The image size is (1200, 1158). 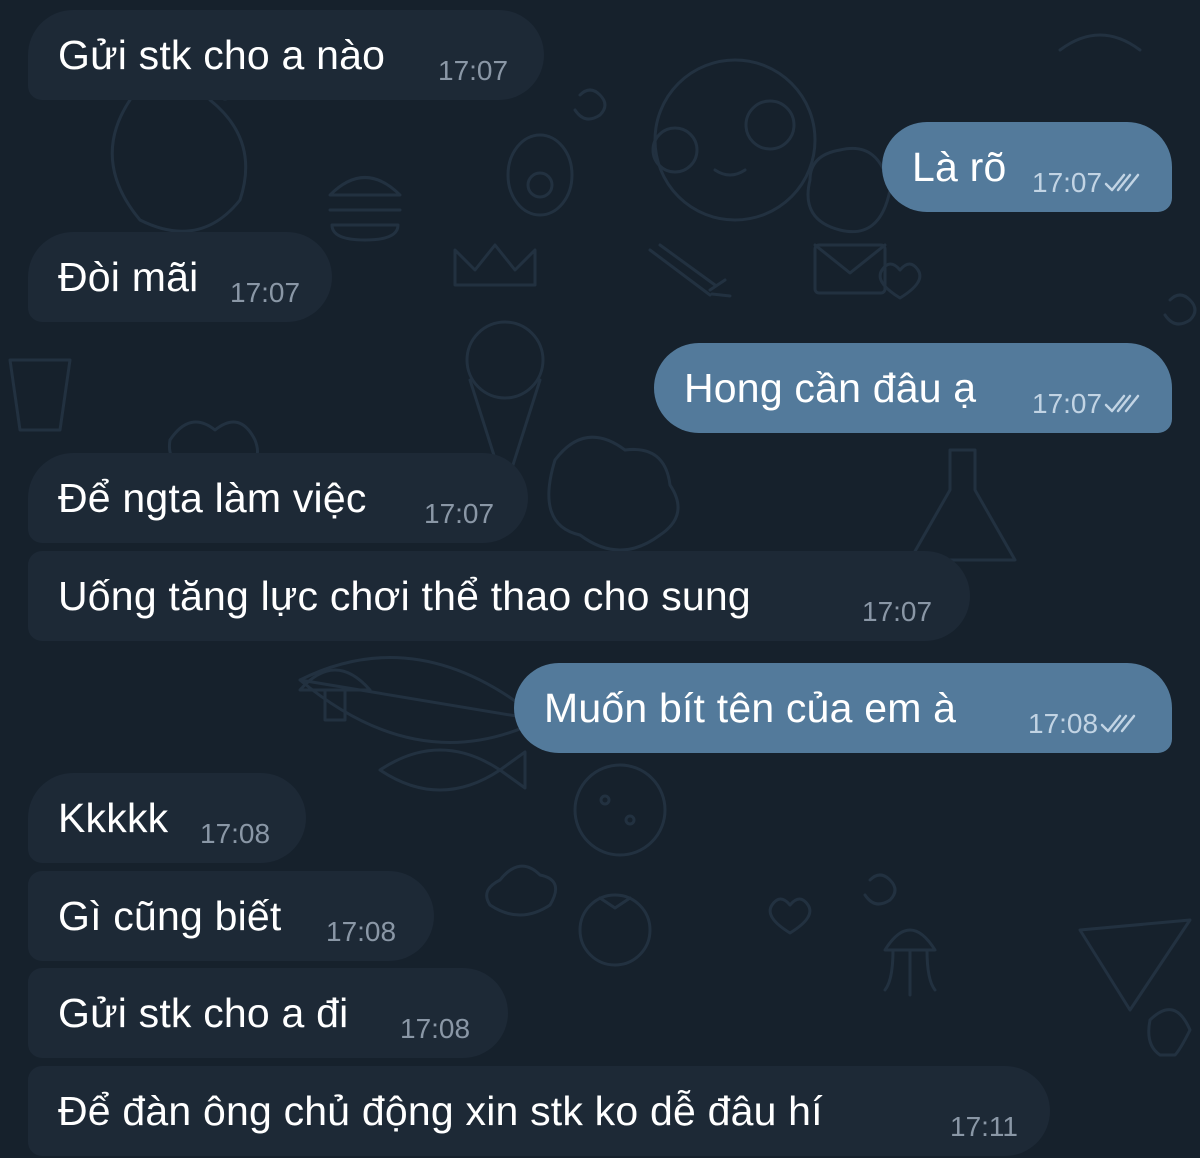 I want to click on message-text: Để ngta làm việc, so click(x=212, y=498).